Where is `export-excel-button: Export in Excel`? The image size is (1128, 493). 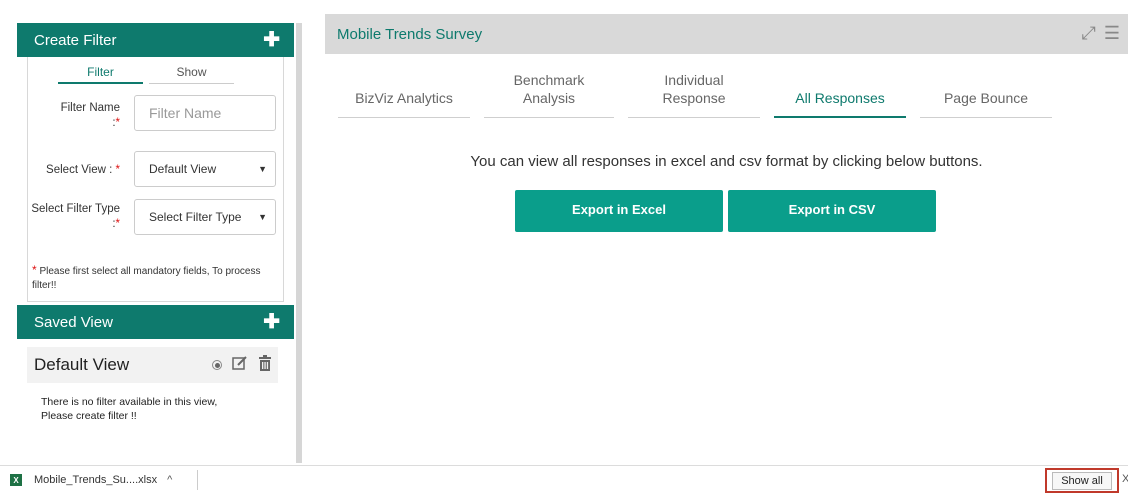
export-excel-button: Export in Excel is located at coordinates (619, 211).